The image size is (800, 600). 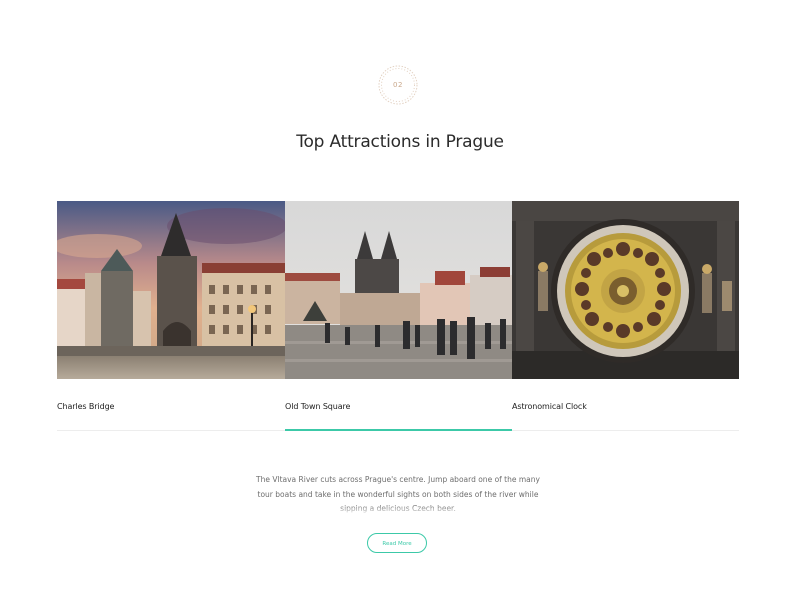 What do you see at coordinates (397, 543) in the screenshot?
I see `read-more-button: Read More` at bounding box center [397, 543].